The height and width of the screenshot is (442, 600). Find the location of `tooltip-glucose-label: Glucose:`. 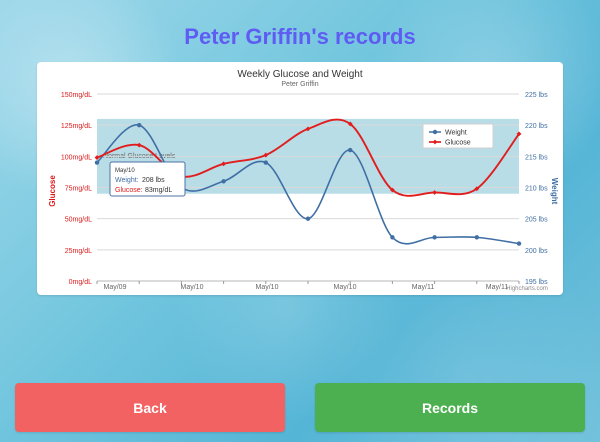

tooltip-glucose-label: Glucose: is located at coordinates (129, 190).